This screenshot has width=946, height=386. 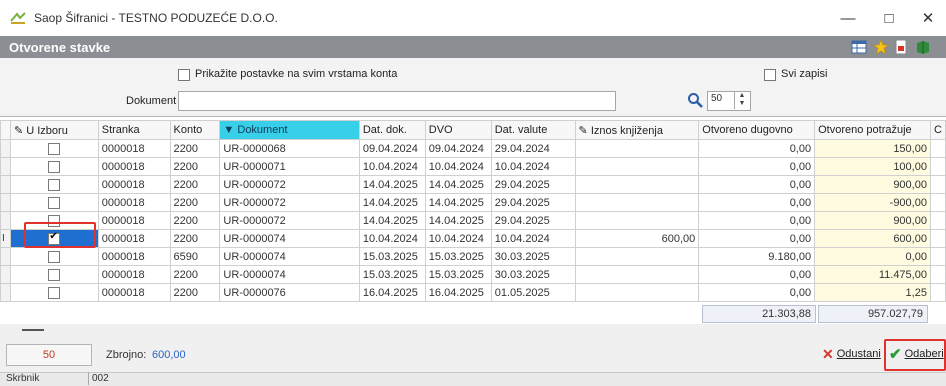 I want to click on maximize-button: □, so click(x=889, y=18).